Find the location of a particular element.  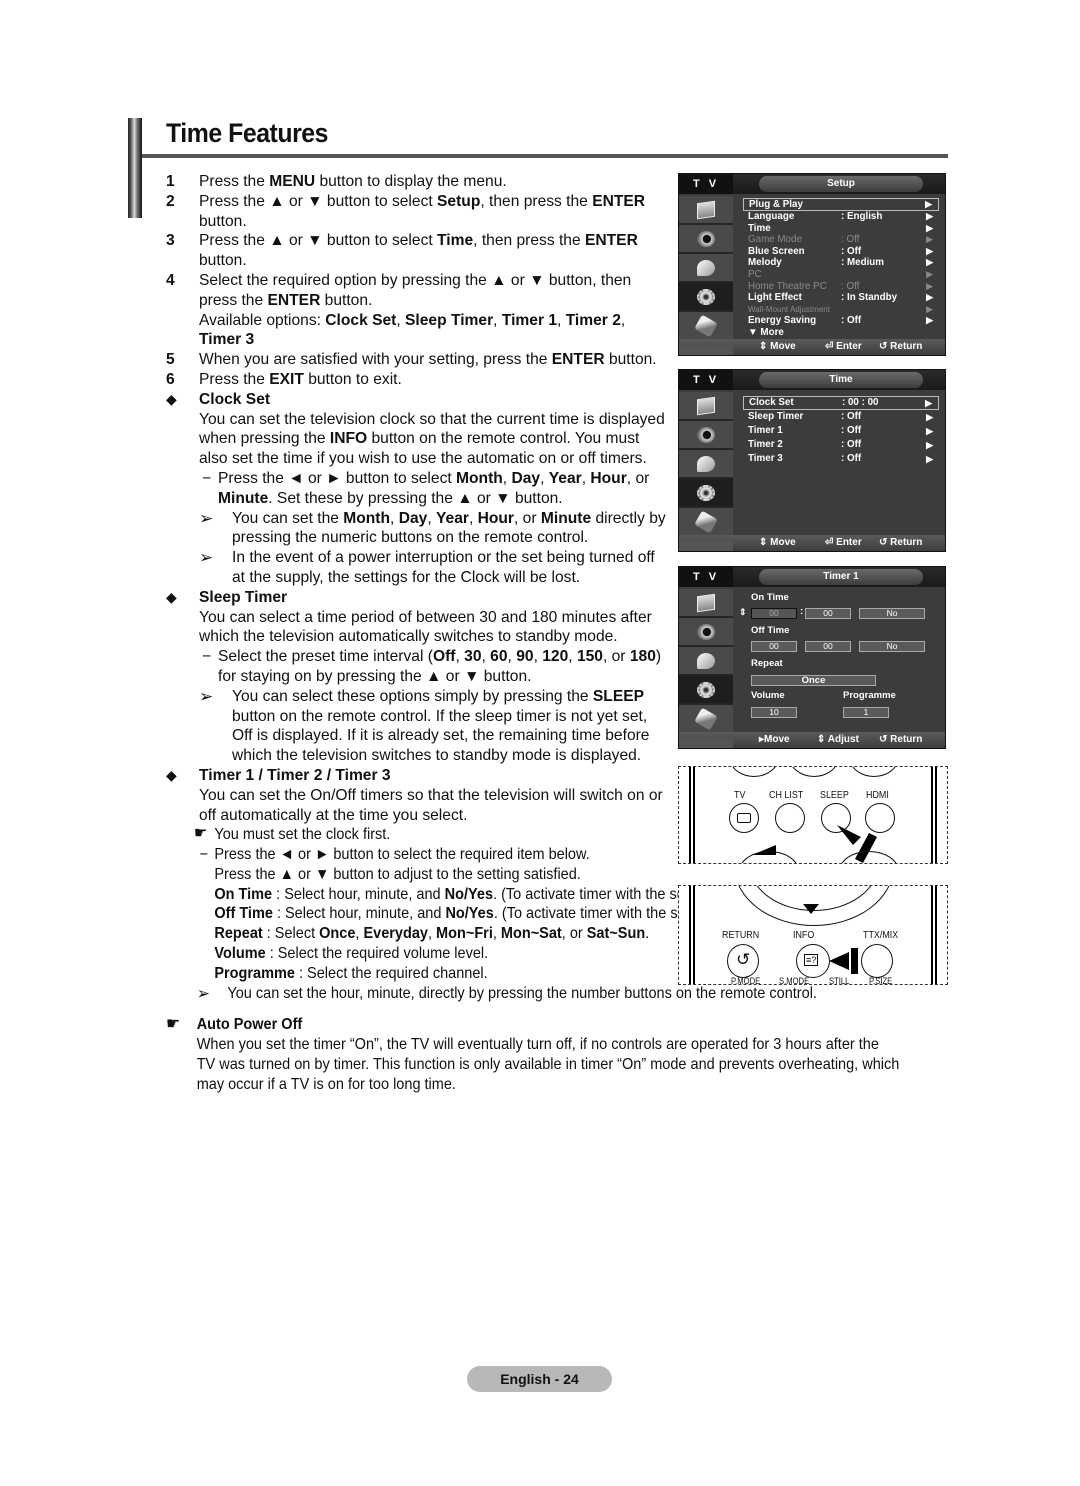

pointer-arrow-icon is located at coordinates (814, 844).